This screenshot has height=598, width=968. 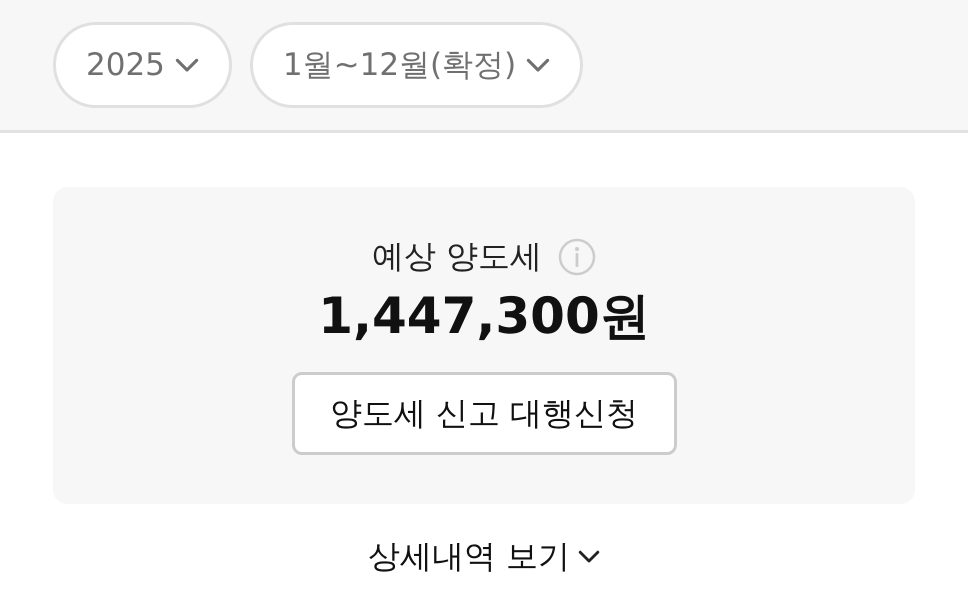 What do you see at coordinates (142, 65) in the screenshot?
I see `filter-dropdown: 2025` at bounding box center [142, 65].